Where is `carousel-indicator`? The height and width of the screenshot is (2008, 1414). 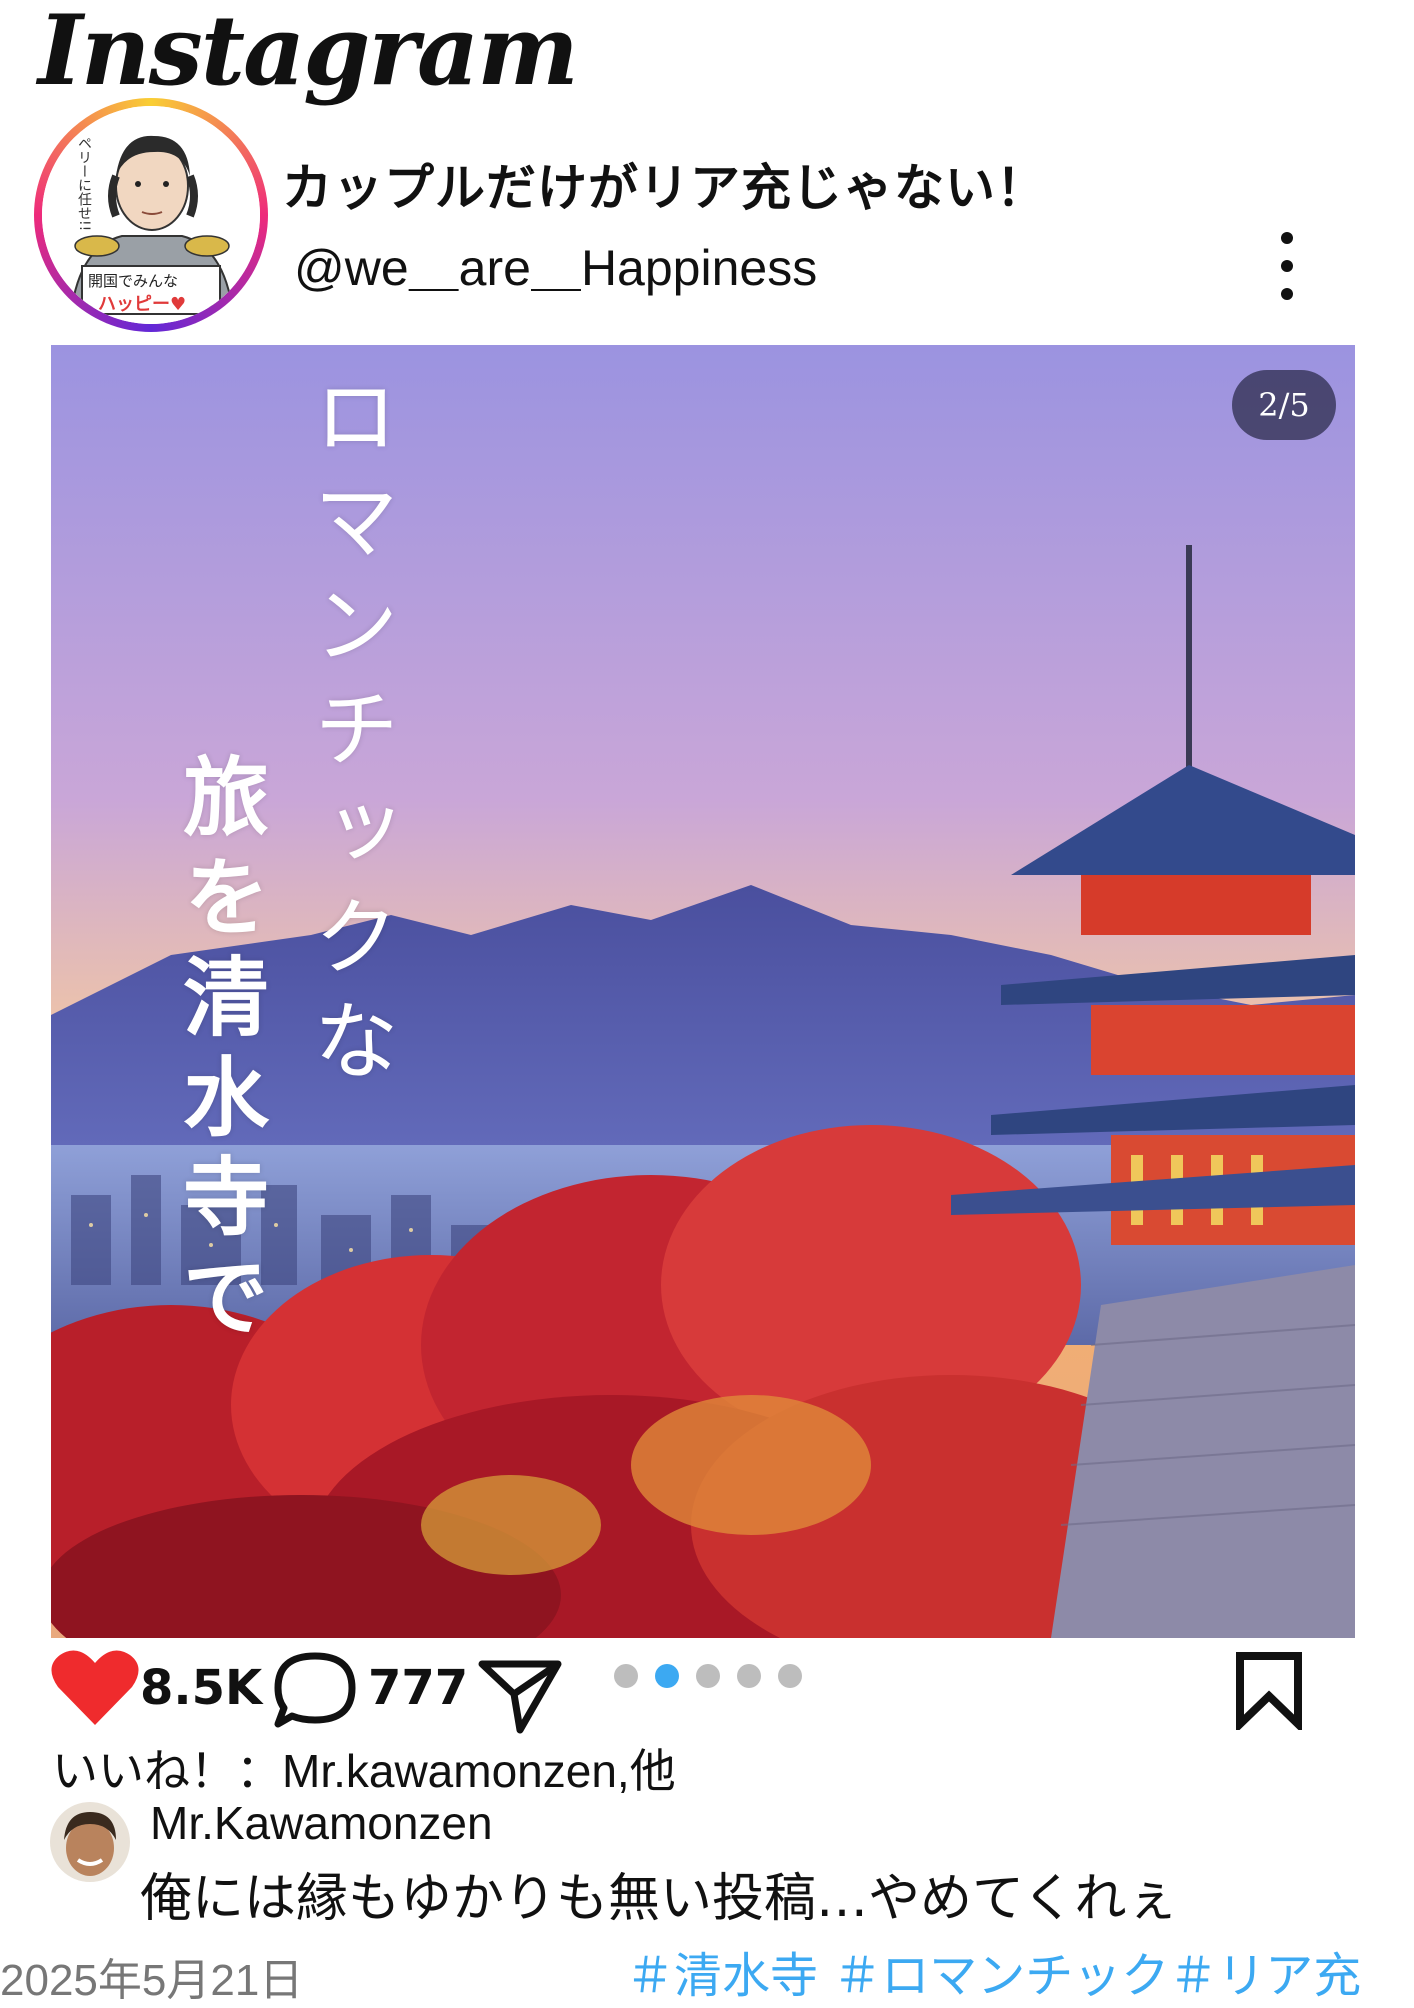
carousel-indicator is located at coordinates (716, 1676).